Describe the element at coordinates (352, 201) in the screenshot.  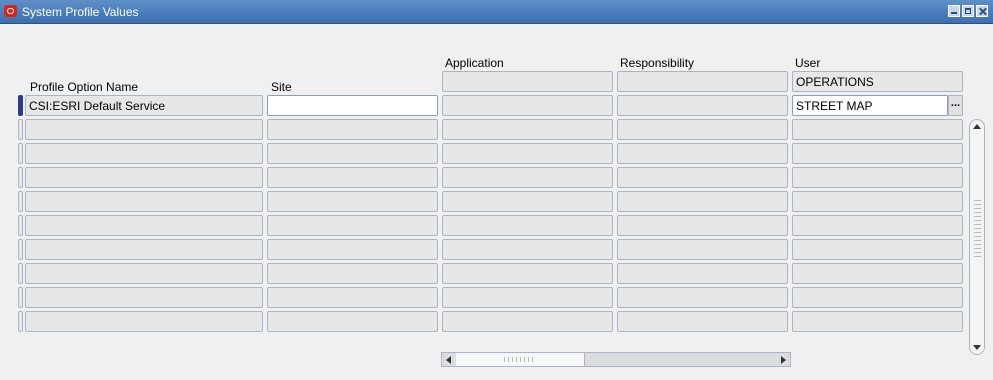
I see `row-5-site-field` at that location.